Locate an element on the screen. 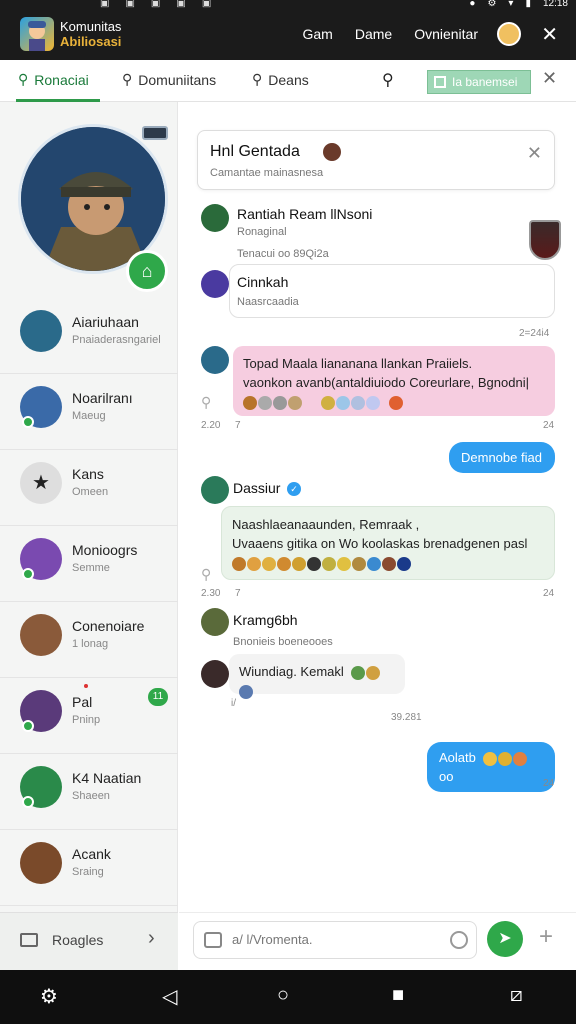  message-sender: Kramg6bh is located at coordinates (265, 620).